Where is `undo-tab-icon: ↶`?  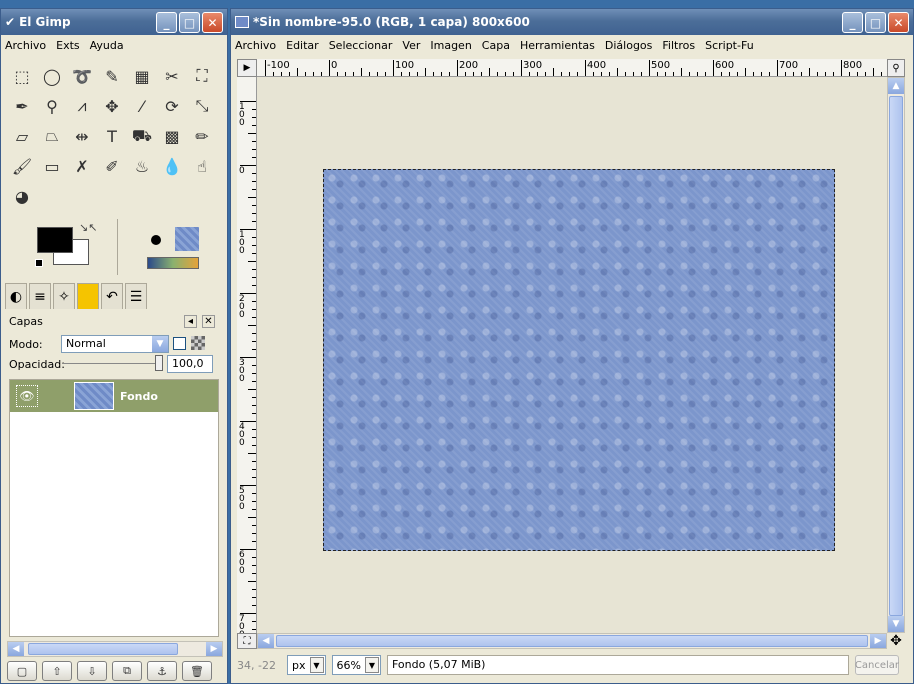
undo-tab-icon: ↶ is located at coordinates (112, 296).